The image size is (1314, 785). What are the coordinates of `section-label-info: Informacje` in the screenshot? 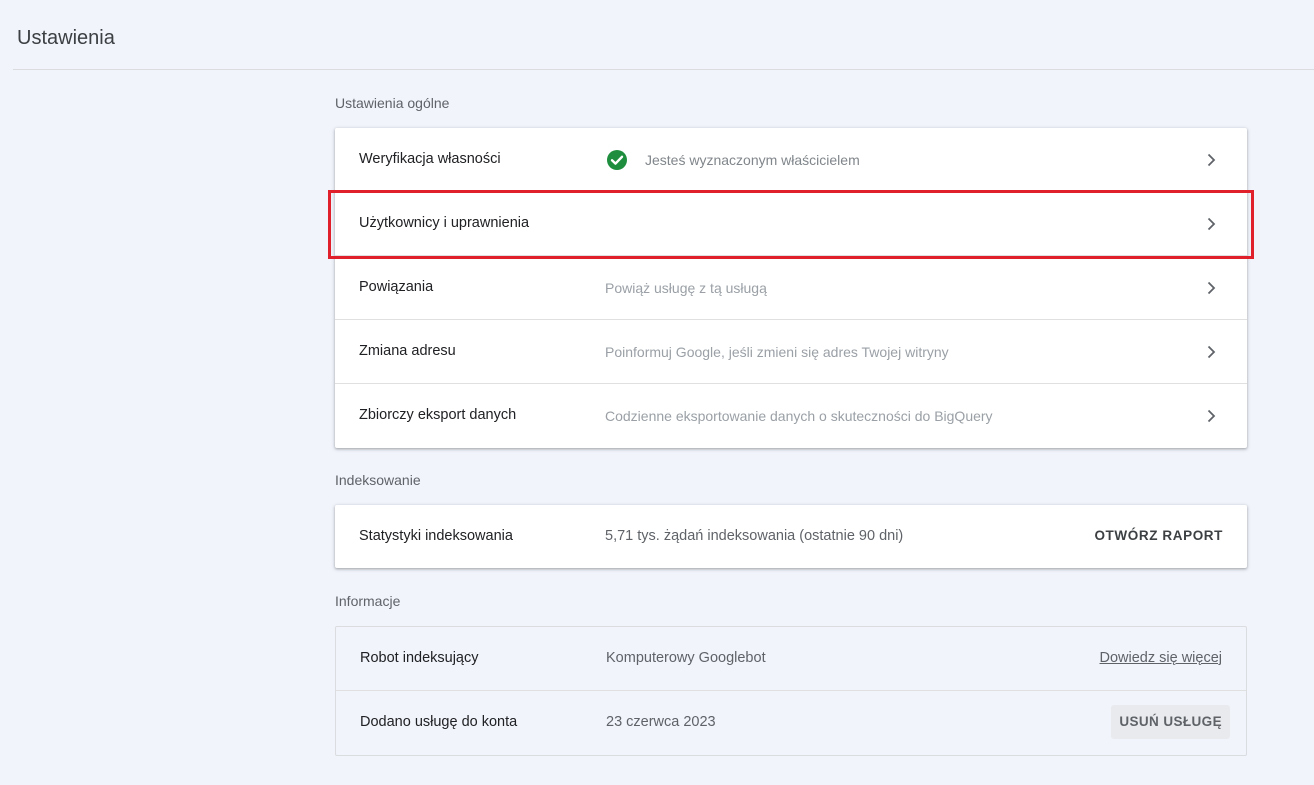 It's located at (368, 601).